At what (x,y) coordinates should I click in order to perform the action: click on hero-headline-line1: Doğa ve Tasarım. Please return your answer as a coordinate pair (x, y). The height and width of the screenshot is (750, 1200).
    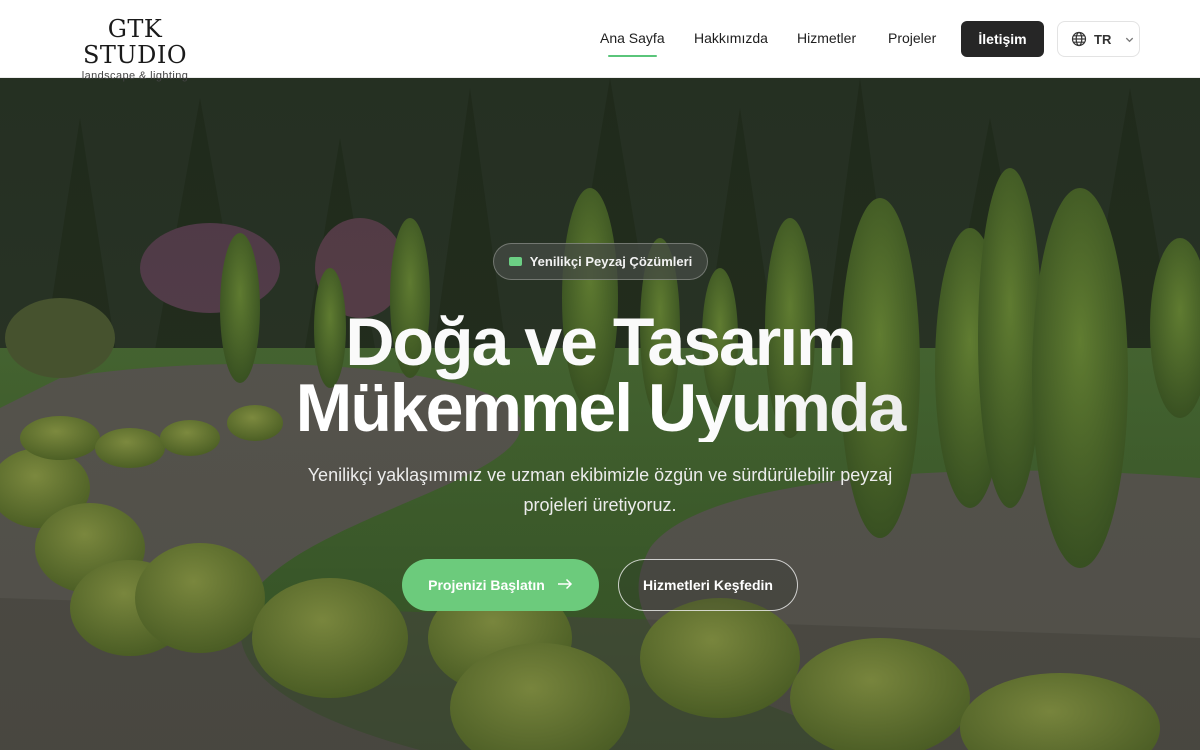
    Looking at the image, I should click on (600, 342).